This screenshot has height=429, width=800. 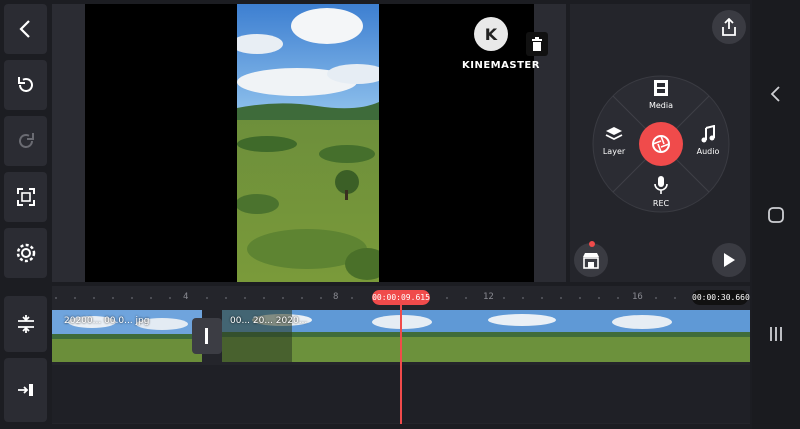 I want to click on media-button: Media, so click(x=661, y=95).